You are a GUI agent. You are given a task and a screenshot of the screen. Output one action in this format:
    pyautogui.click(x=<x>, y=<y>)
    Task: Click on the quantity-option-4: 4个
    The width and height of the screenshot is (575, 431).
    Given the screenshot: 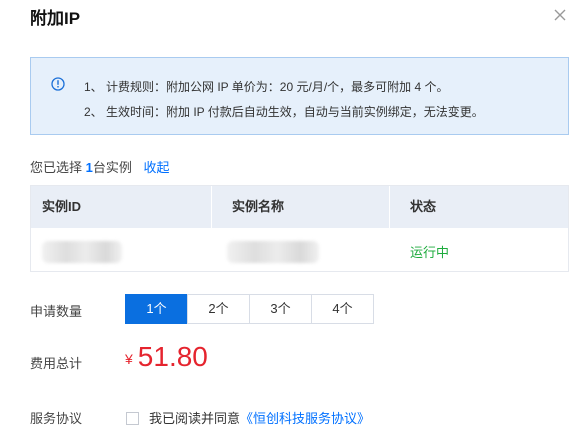 What is the action you would take?
    pyautogui.click(x=342, y=309)
    